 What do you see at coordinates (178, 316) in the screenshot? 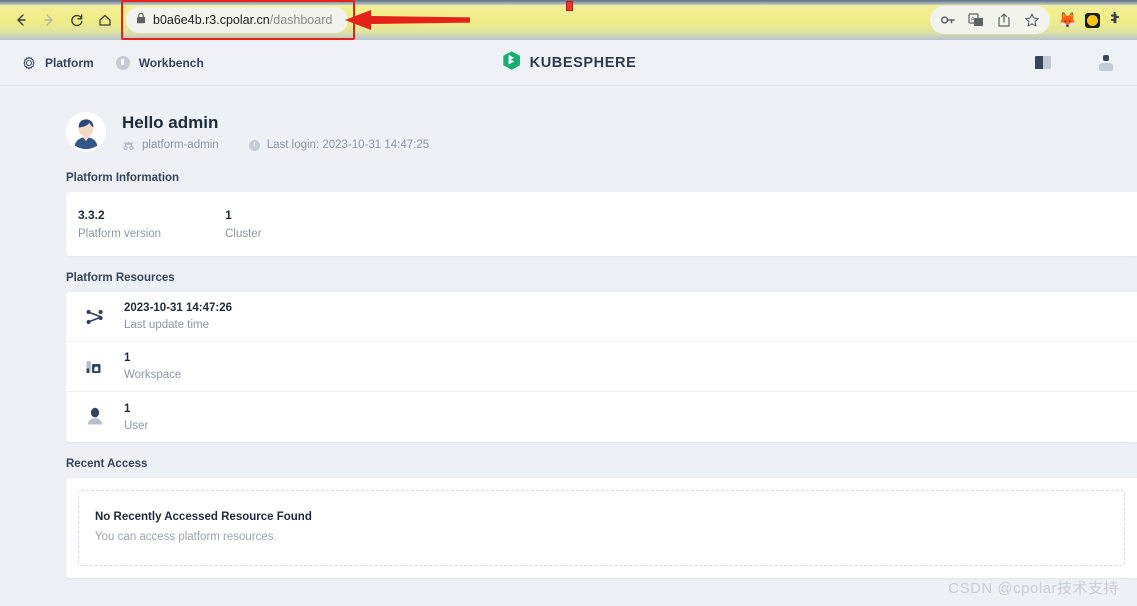
I see `resource-row-text: 2023-10-31 14:47:26 Last update time` at bounding box center [178, 316].